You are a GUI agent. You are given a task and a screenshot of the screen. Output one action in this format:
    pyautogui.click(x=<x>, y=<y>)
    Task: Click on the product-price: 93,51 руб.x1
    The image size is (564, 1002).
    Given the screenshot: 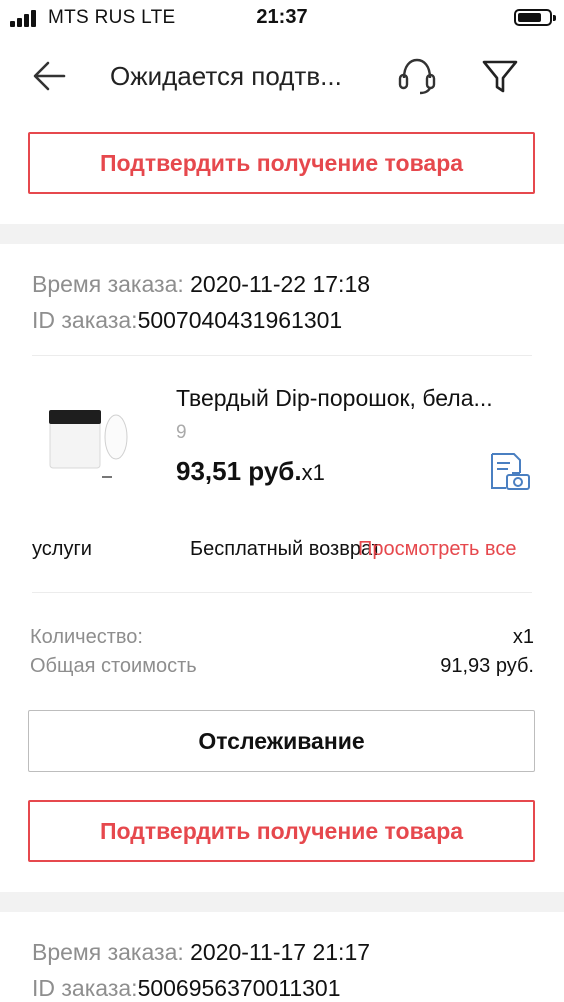 What is the action you would take?
    pyautogui.click(x=250, y=471)
    